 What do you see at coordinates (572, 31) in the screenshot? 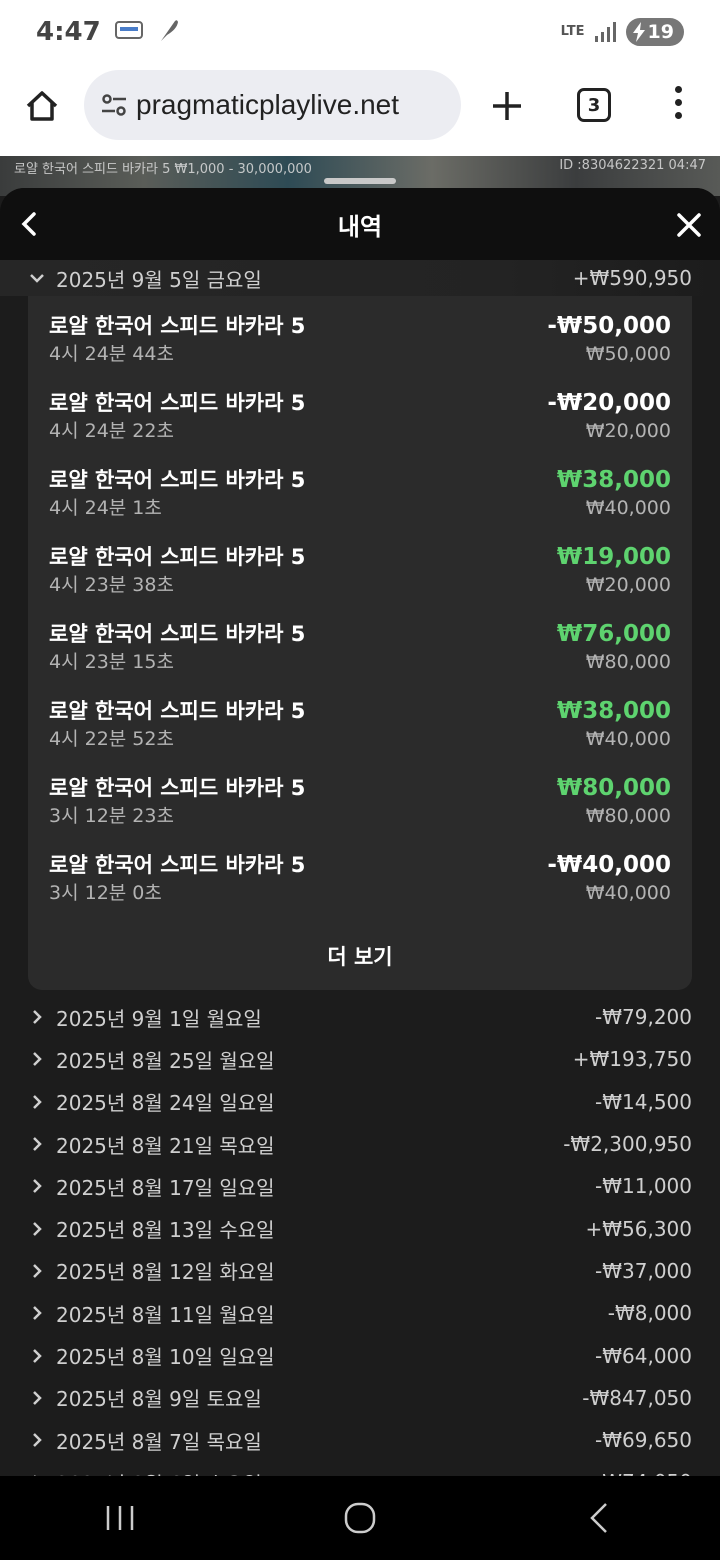
I see `network-type: LTE` at bounding box center [572, 31].